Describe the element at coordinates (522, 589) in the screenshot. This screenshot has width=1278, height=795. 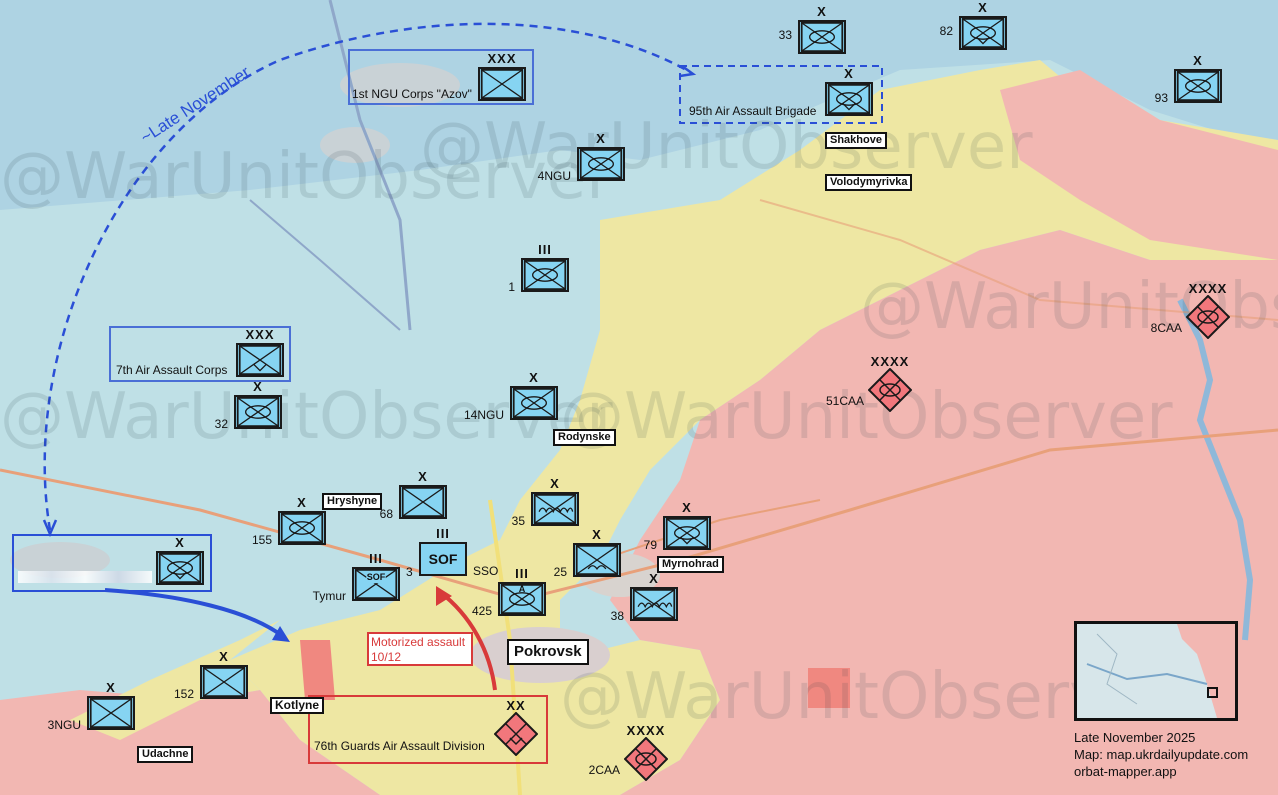
I see `assault-letter: A` at that location.